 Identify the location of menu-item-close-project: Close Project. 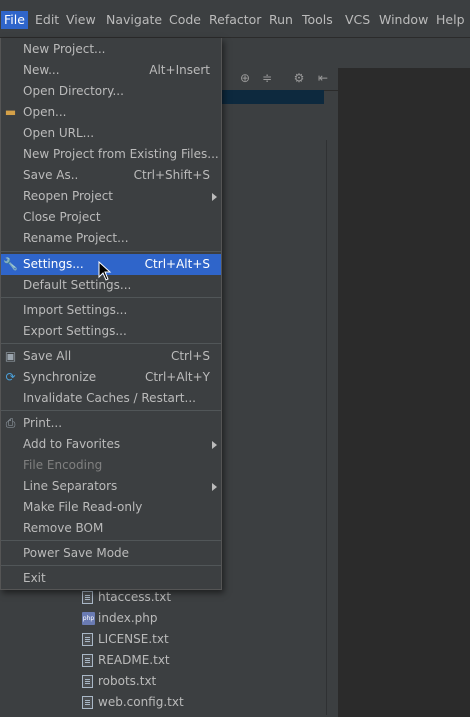
(111, 217).